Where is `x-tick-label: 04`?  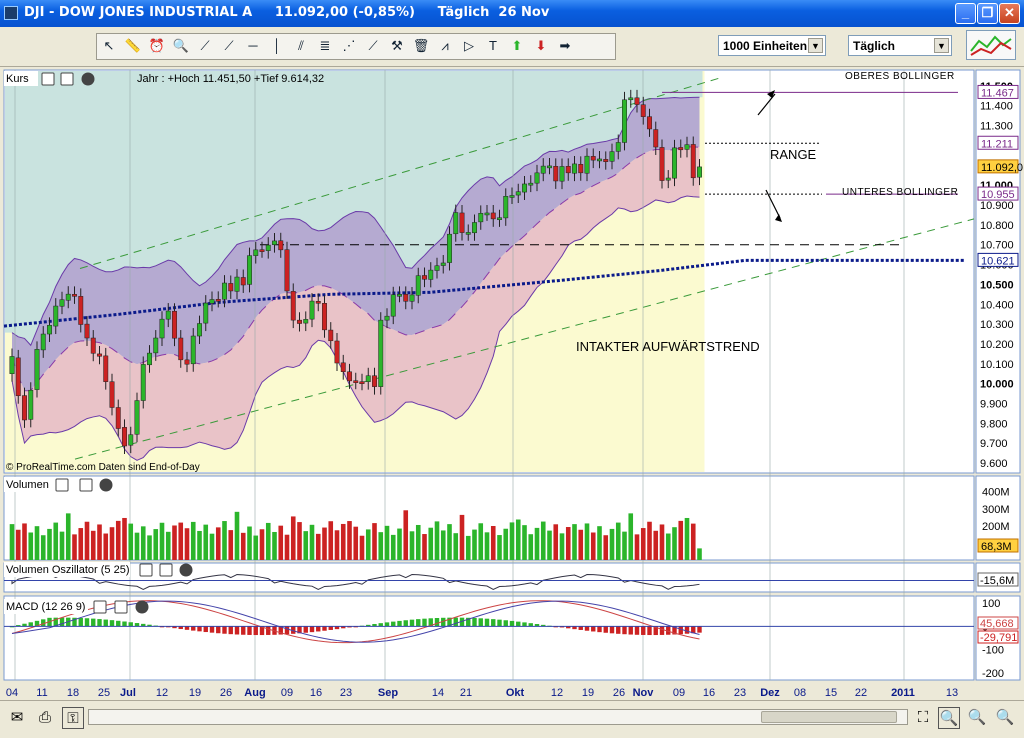
x-tick-label: 04 is located at coordinates (12, 693).